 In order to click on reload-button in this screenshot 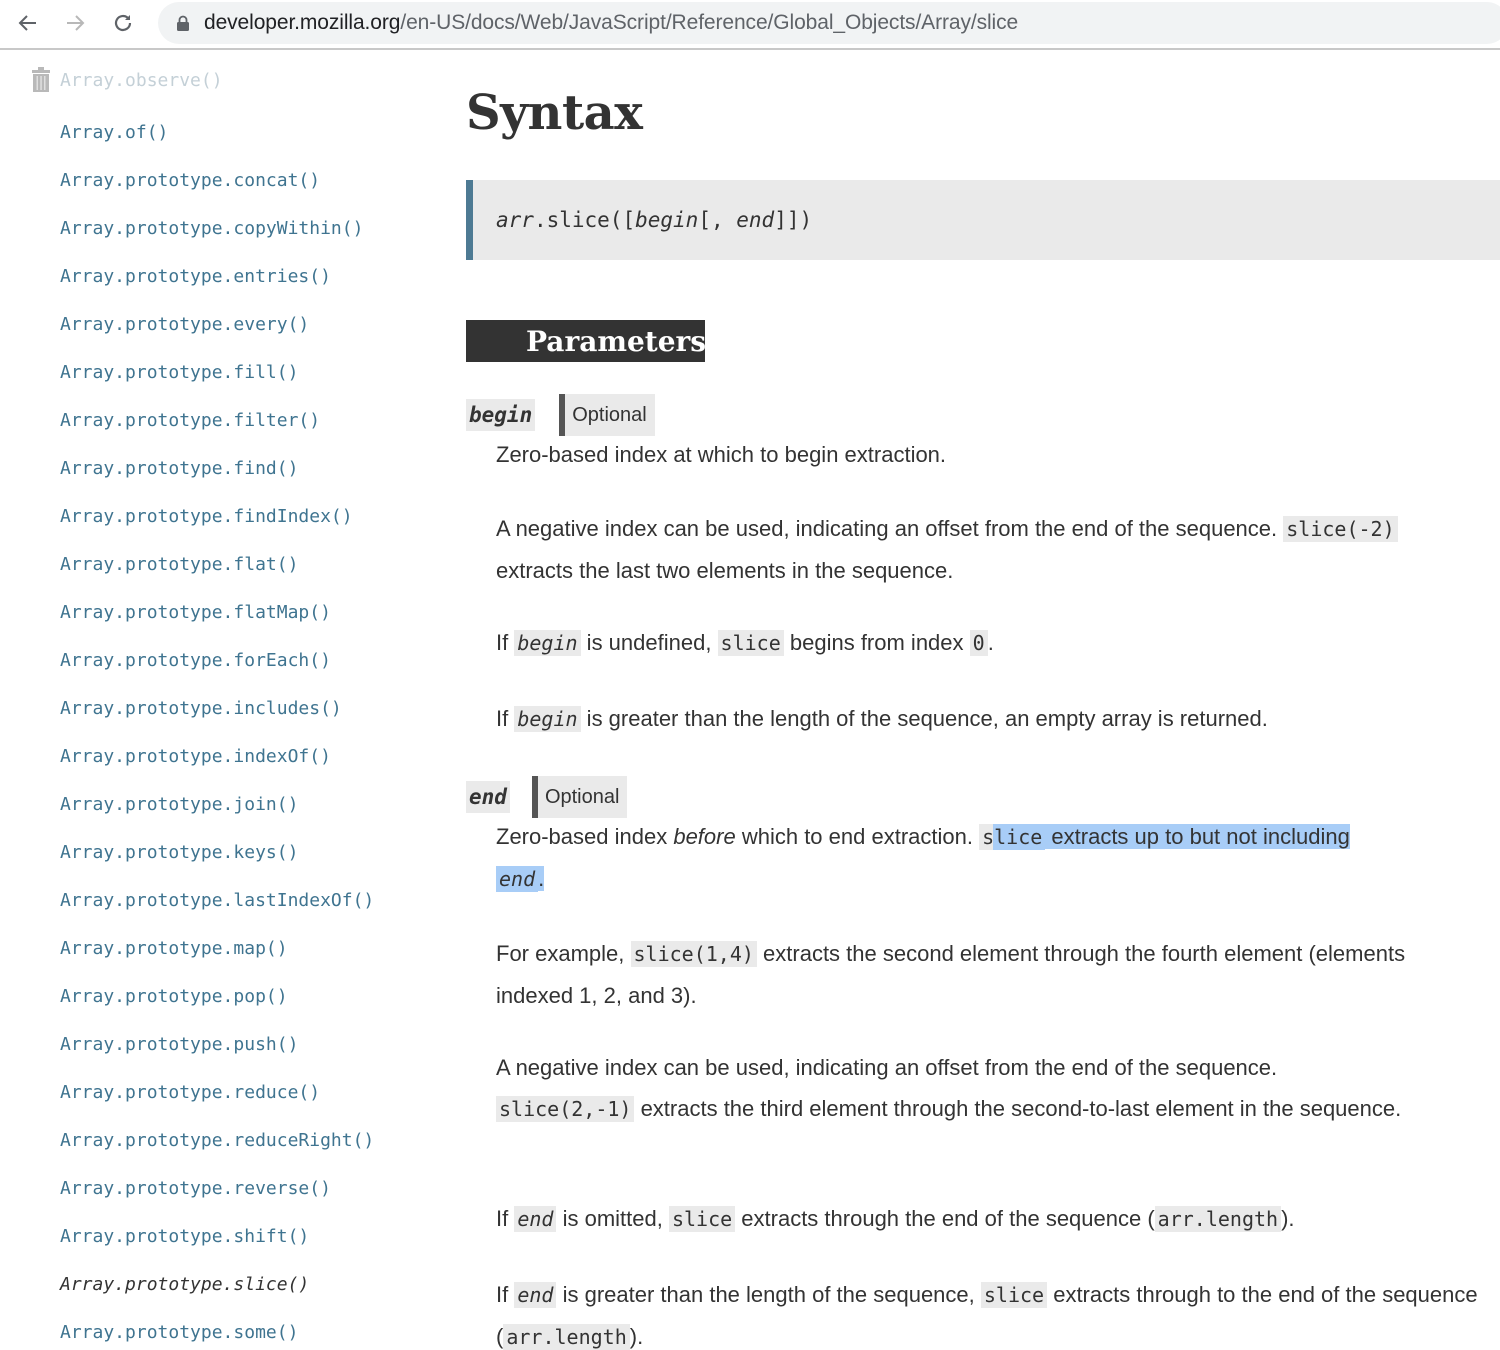, I will do `click(123, 23)`.